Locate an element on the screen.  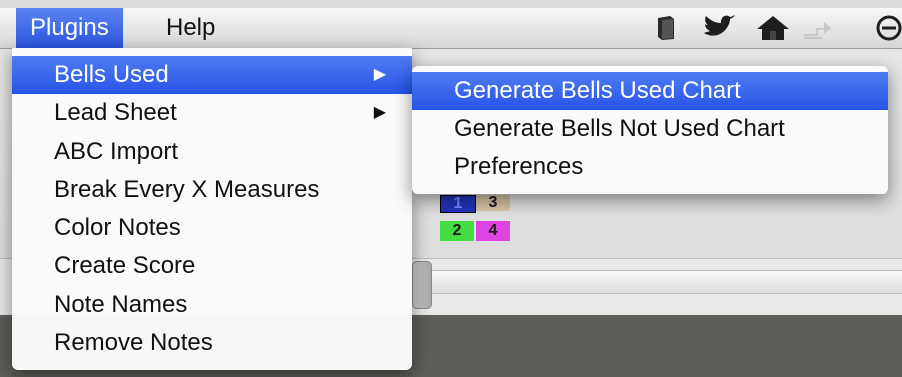
share-arrow-icon is located at coordinates (817, 28).